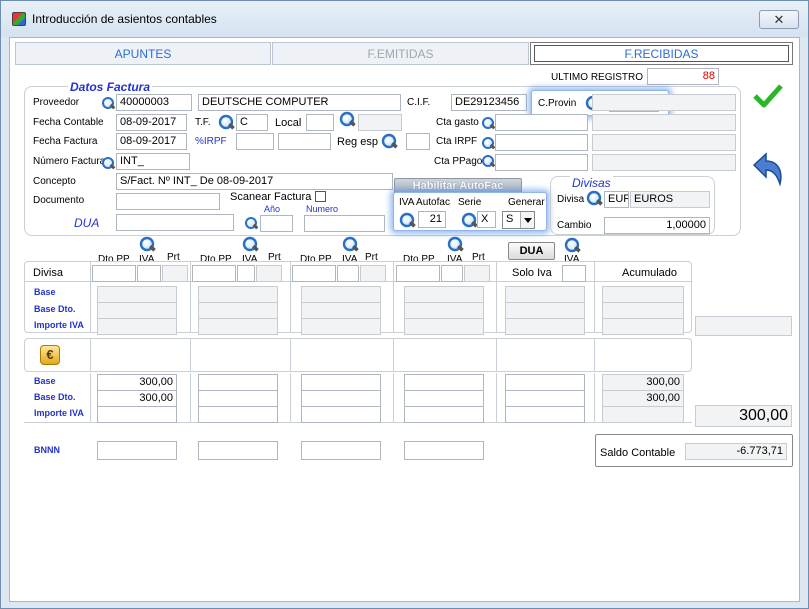  What do you see at coordinates (347, 119) in the screenshot?
I see `local-search-icon` at bounding box center [347, 119].